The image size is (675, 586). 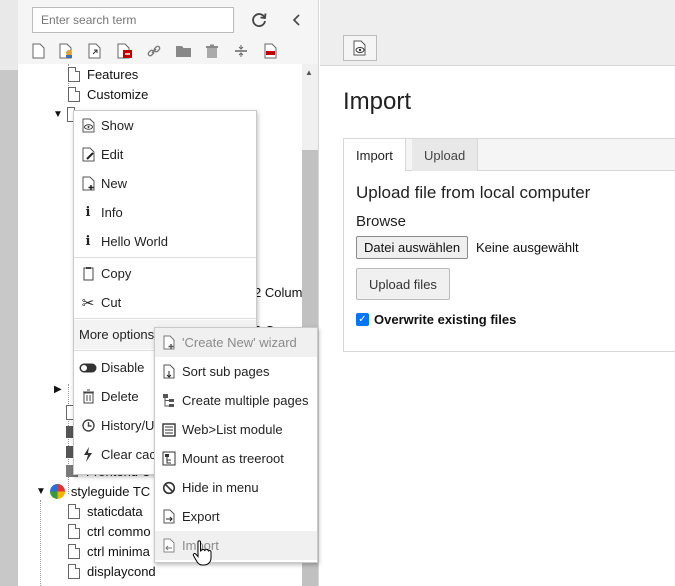 I want to click on export-icon, so click(x=169, y=516).